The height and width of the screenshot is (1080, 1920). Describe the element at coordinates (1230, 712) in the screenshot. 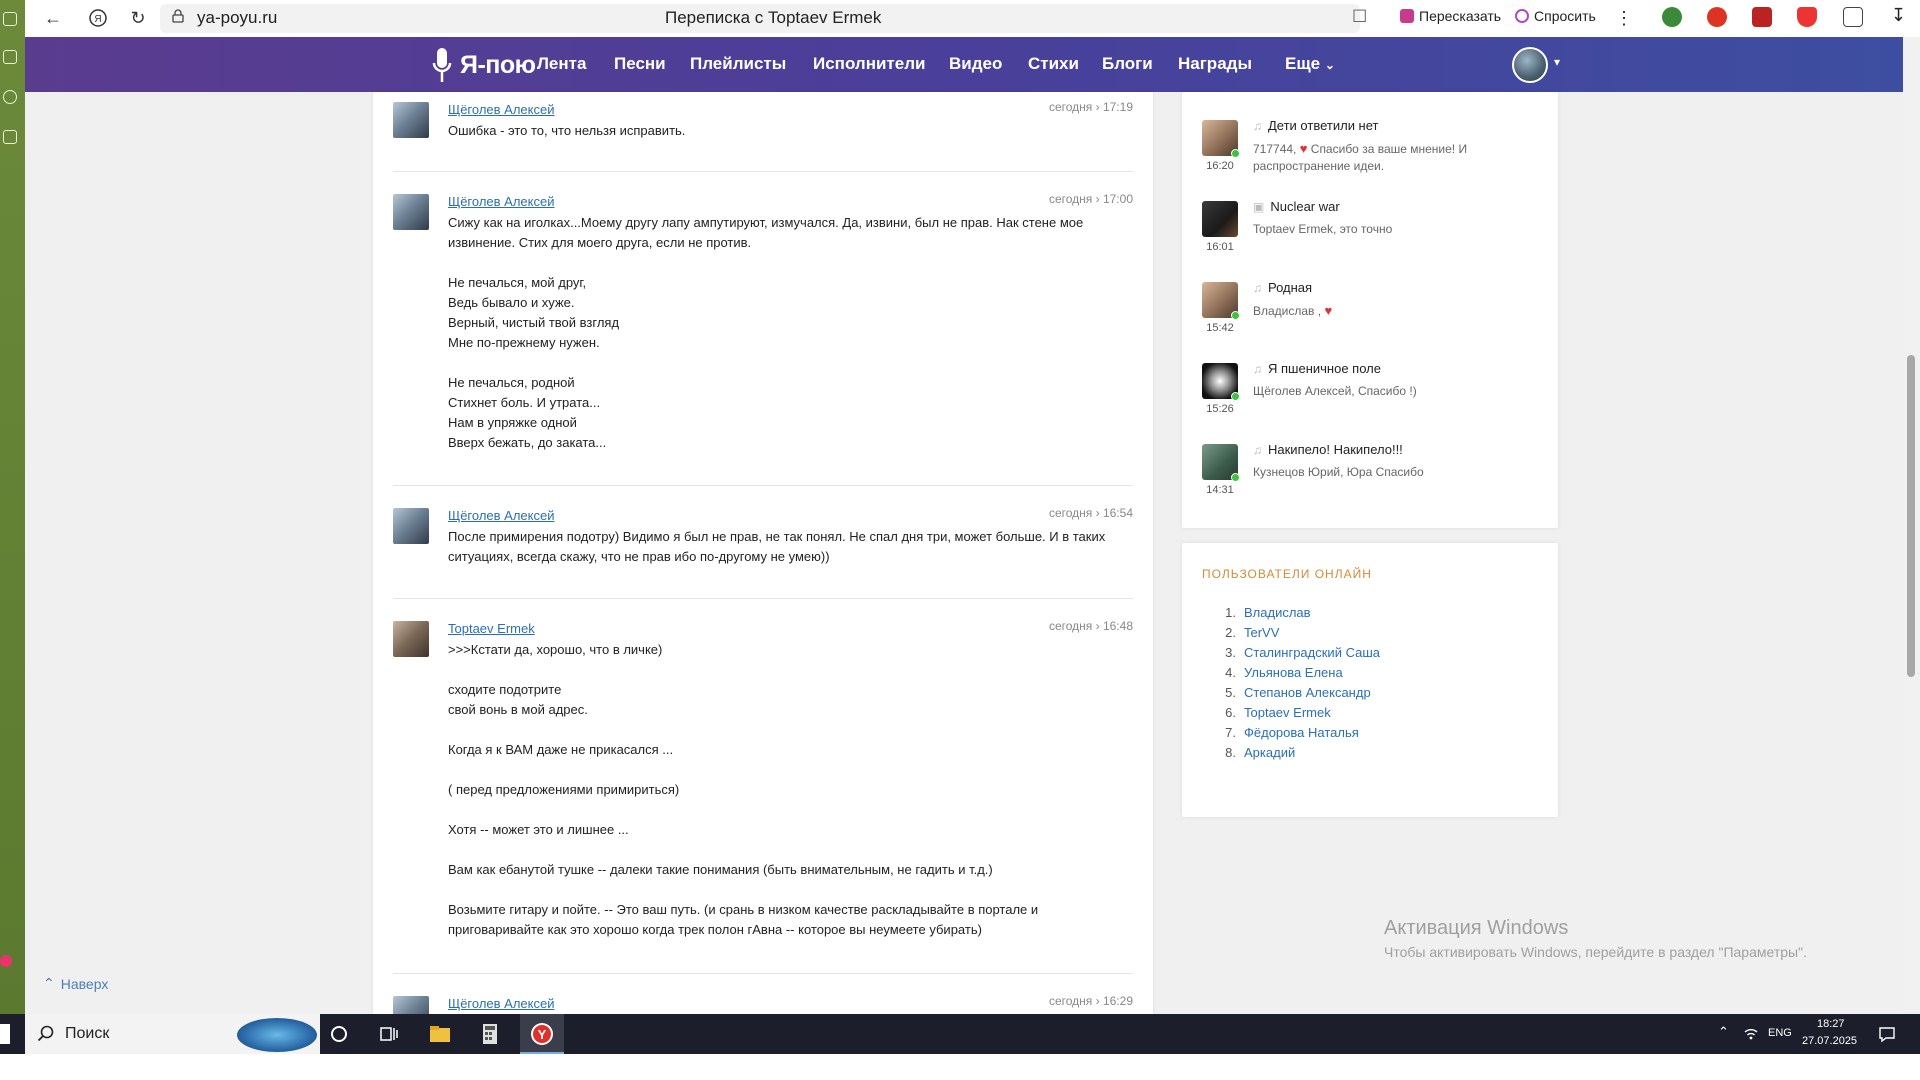

I see `list-number: 6.` at that location.